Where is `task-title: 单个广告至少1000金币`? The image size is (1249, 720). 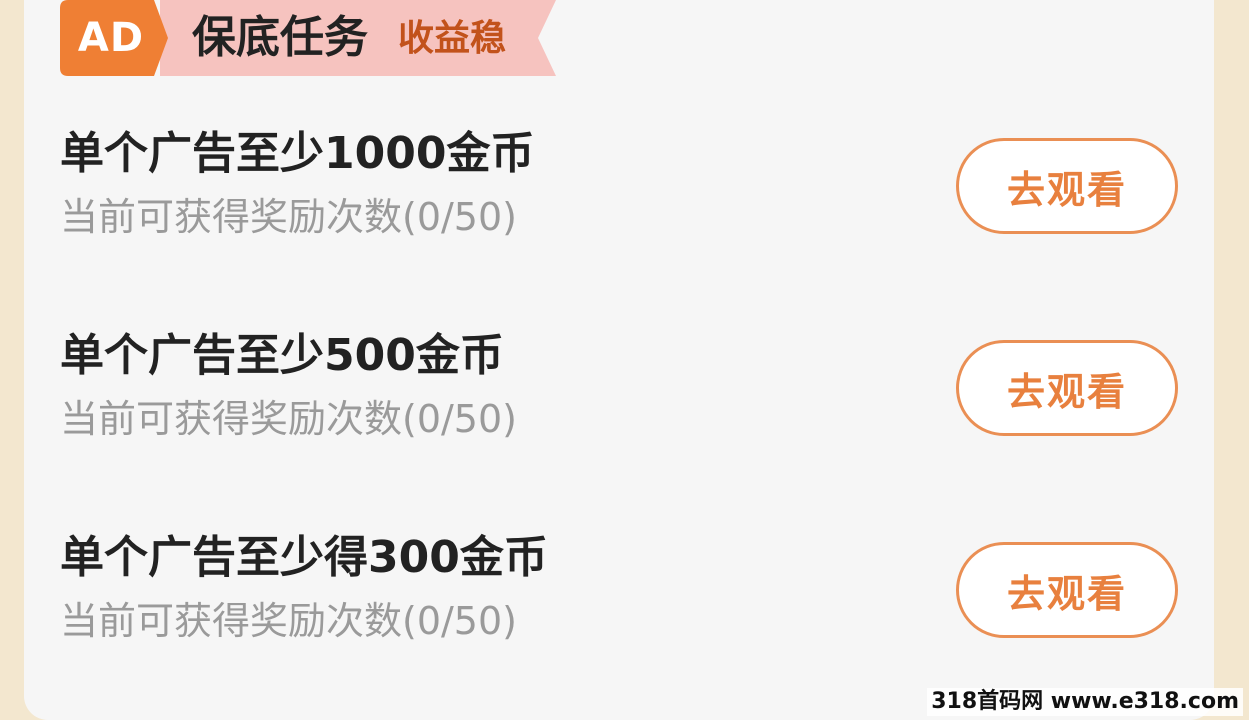
task-title: 单个广告至少1000金币 is located at coordinates (297, 153).